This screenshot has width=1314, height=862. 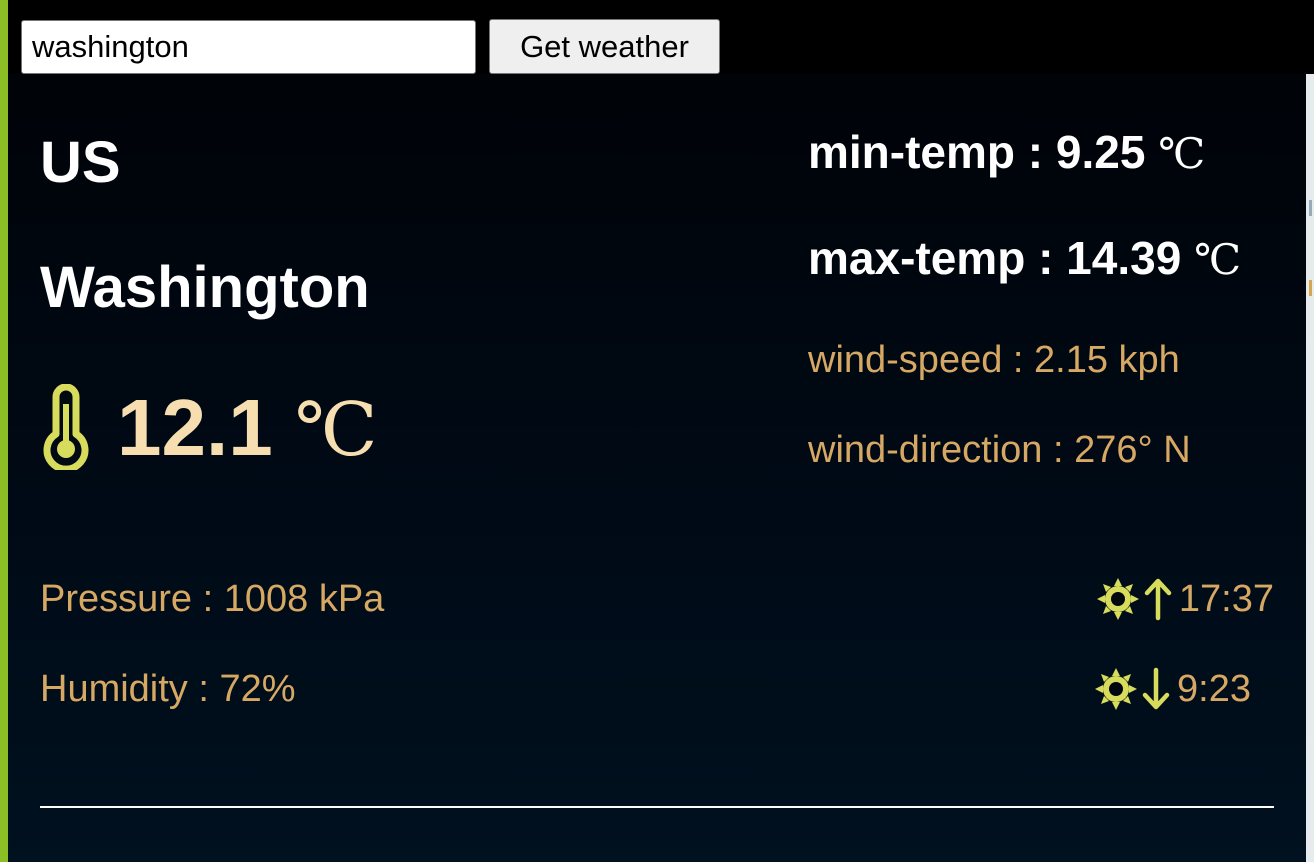 I want to click on arrow-up-icon, so click(x=1158, y=599).